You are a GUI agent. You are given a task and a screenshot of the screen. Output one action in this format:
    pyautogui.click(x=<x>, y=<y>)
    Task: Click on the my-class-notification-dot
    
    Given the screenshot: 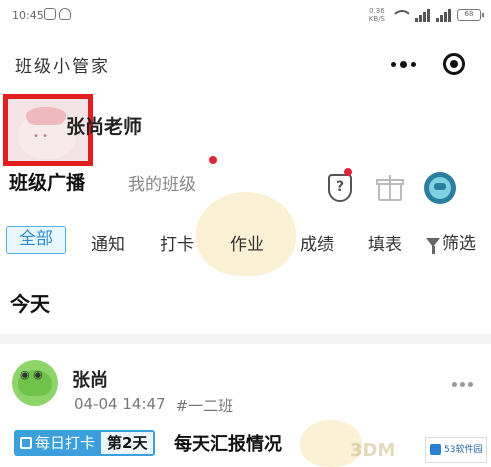 What is the action you would take?
    pyautogui.click(x=213, y=160)
    